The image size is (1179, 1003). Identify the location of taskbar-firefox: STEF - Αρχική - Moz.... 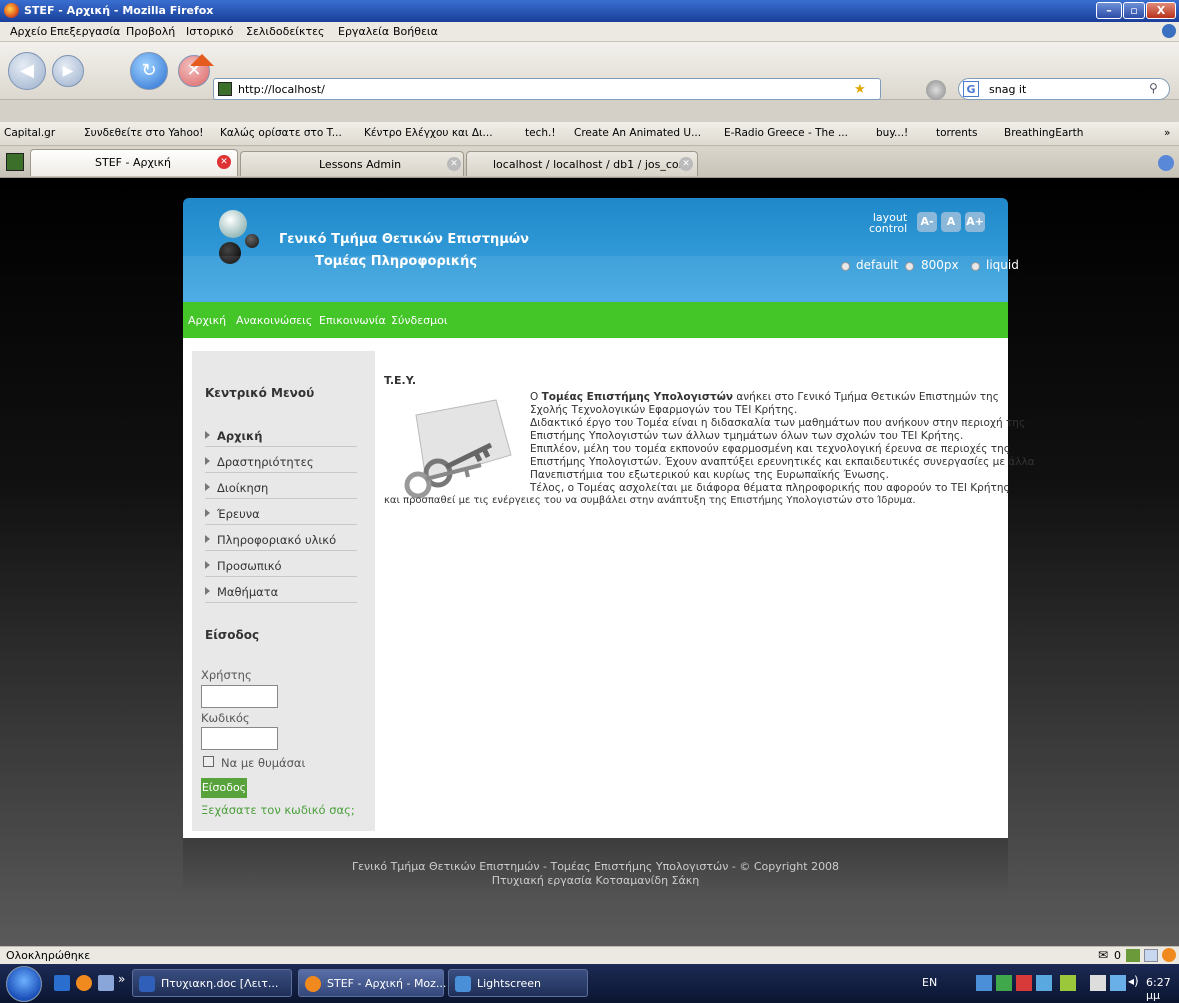
(372, 983).